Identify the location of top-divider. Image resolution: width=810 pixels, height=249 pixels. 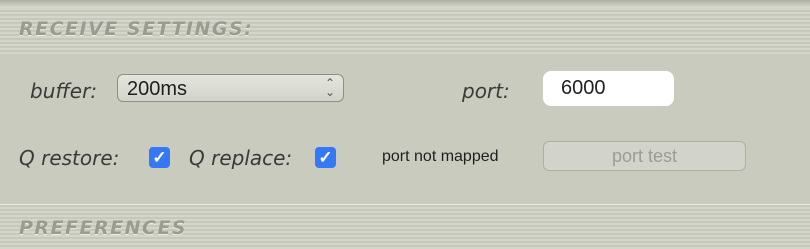
(405, 4).